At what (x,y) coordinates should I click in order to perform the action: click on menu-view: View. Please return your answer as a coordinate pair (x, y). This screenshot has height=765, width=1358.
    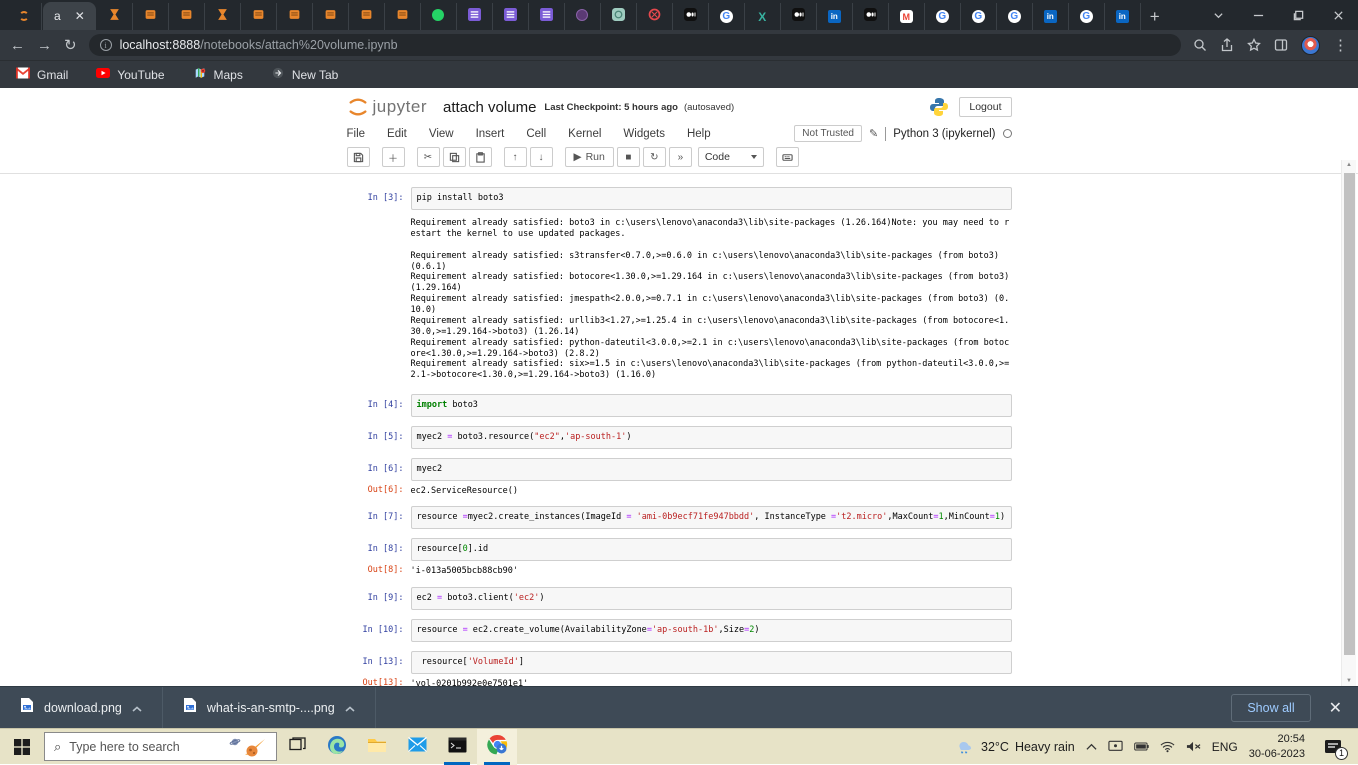
    Looking at the image, I should click on (441, 134).